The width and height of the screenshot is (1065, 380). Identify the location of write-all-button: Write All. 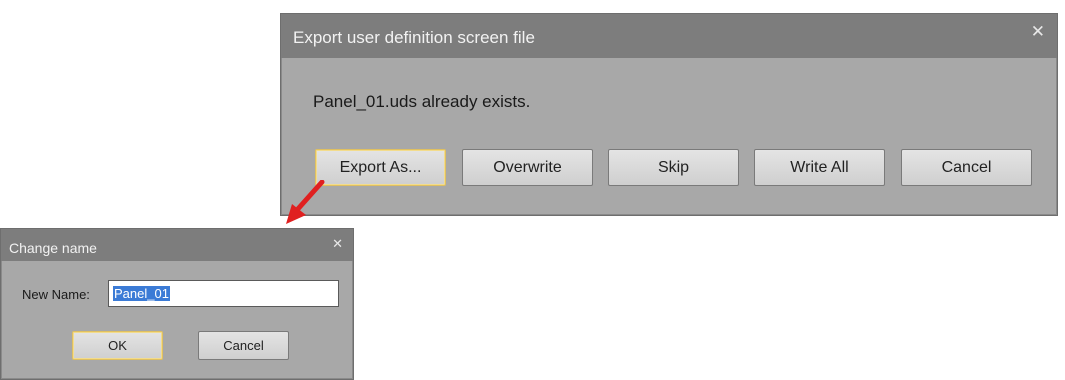
(819, 167).